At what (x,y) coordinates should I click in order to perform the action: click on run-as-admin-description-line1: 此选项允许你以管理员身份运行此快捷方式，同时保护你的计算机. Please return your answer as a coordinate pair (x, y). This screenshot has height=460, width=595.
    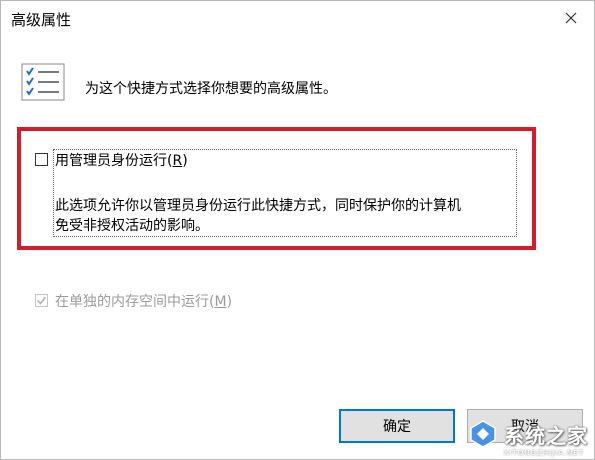
    Looking at the image, I should click on (258, 206).